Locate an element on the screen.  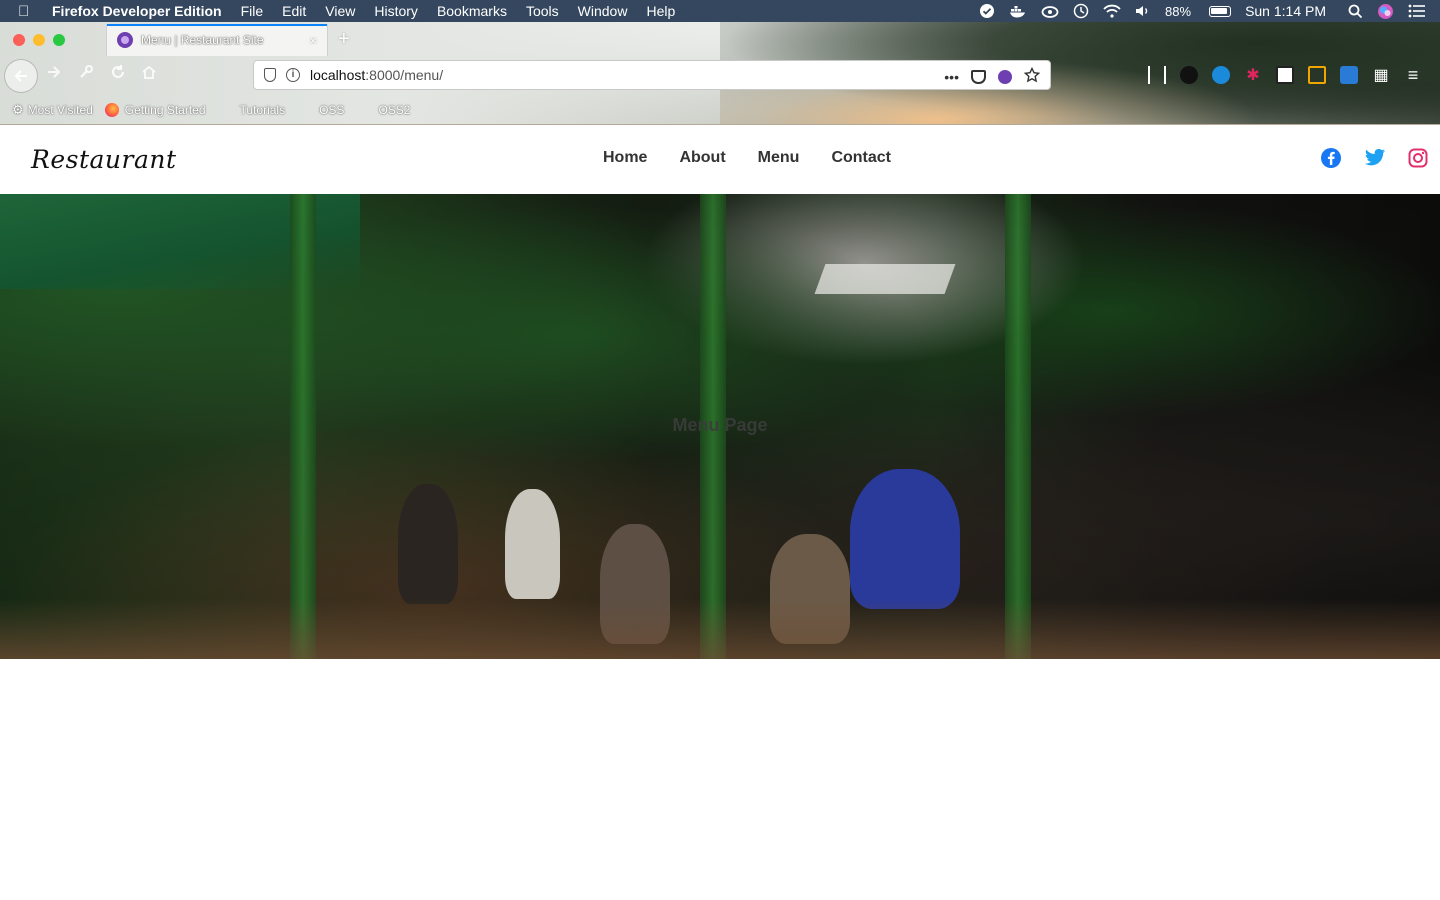
tab-menu-restaurant-site: Menu | Restaurant Site × is located at coordinates (217, 40).